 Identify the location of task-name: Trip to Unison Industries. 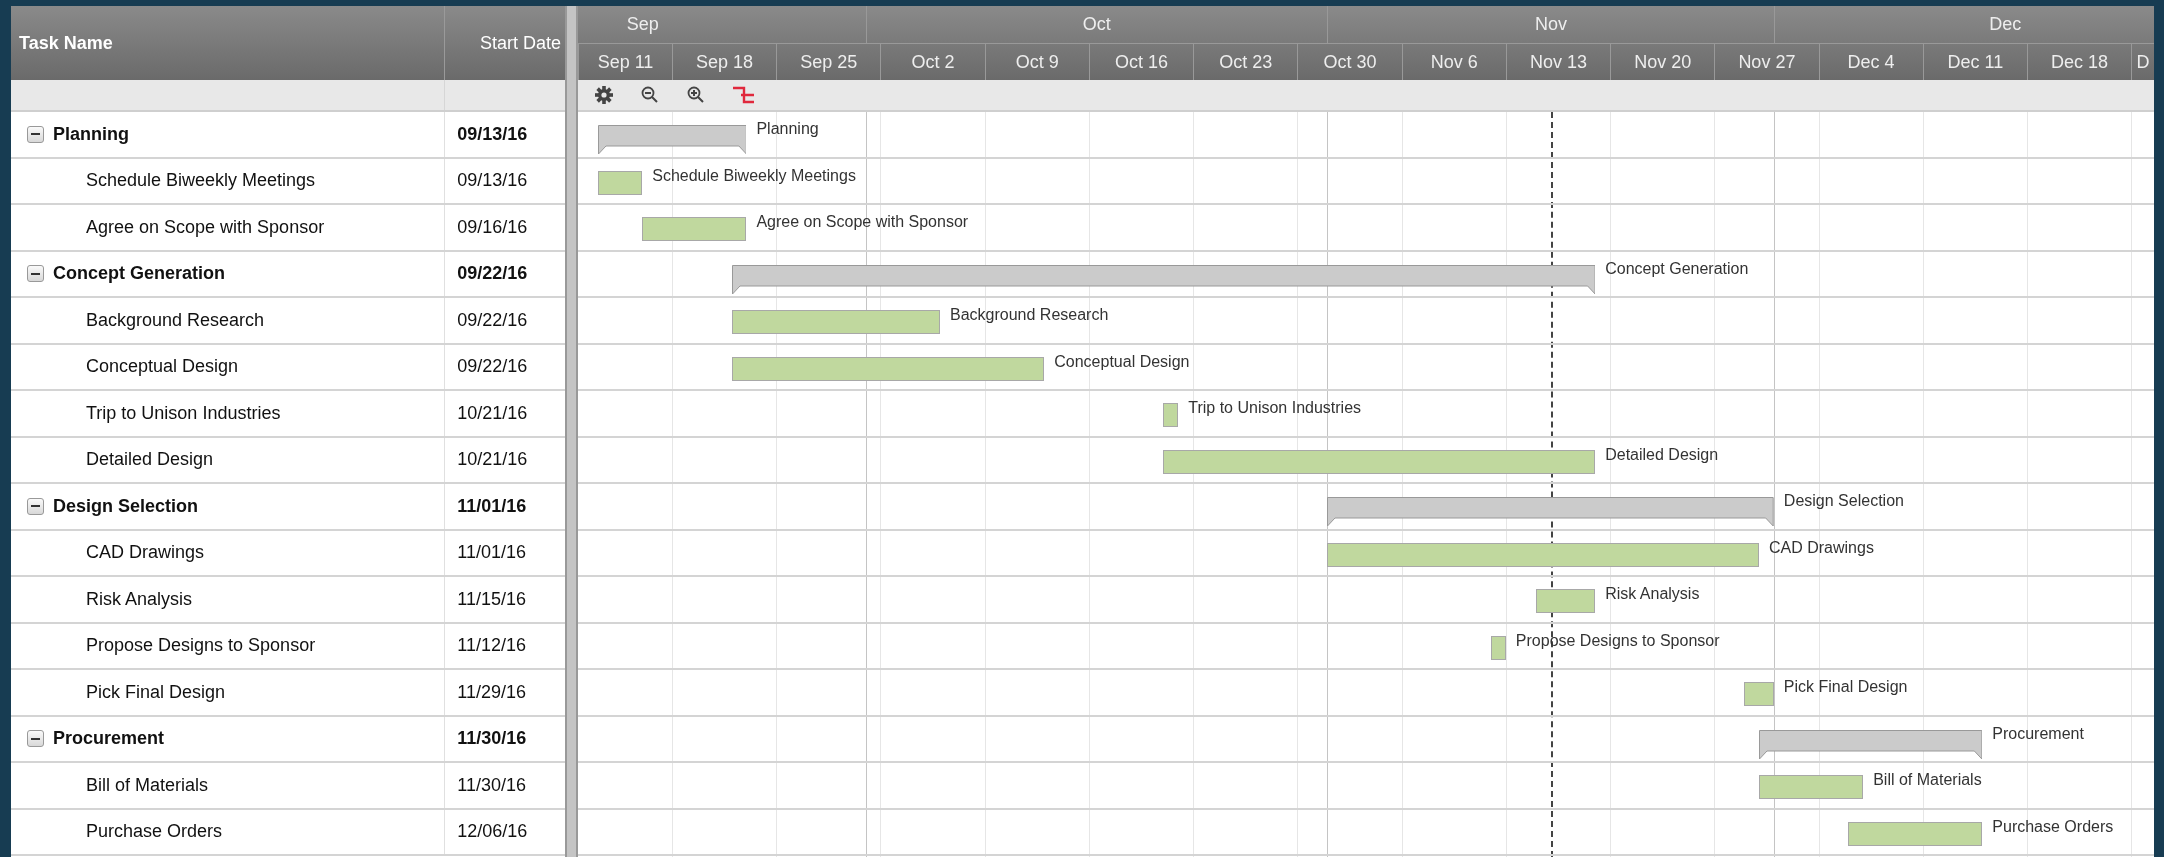
(183, 413).